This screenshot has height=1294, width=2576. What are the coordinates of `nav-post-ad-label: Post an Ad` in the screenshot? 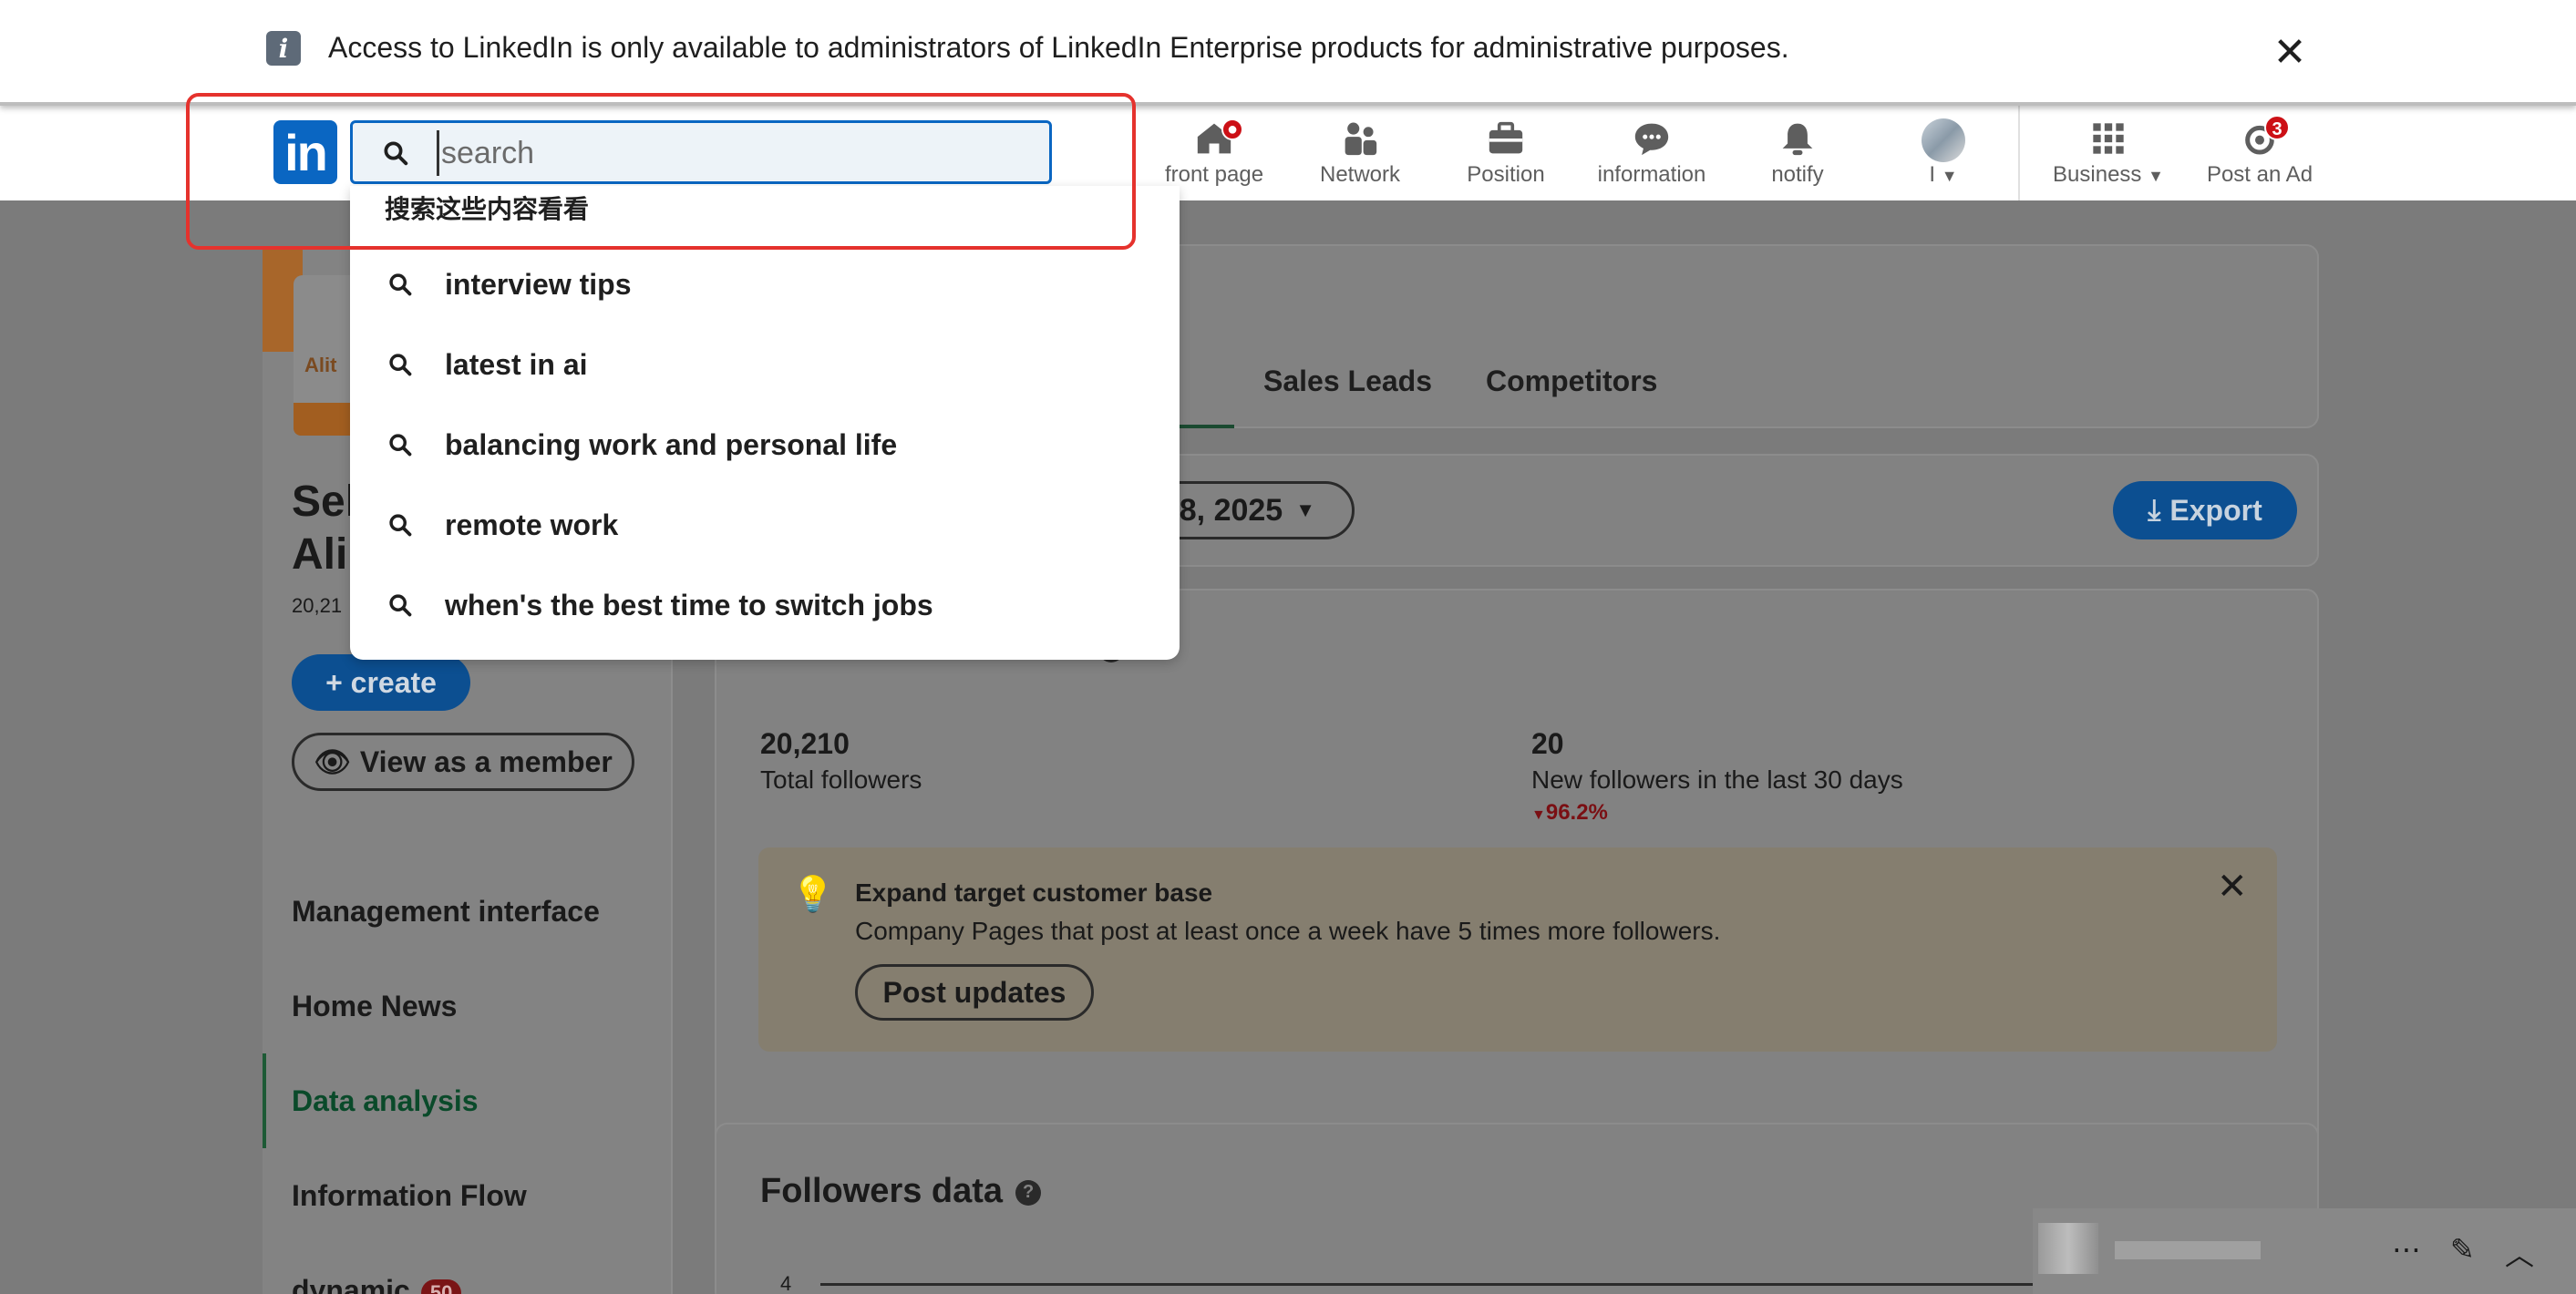 It's located at (2259, 174).